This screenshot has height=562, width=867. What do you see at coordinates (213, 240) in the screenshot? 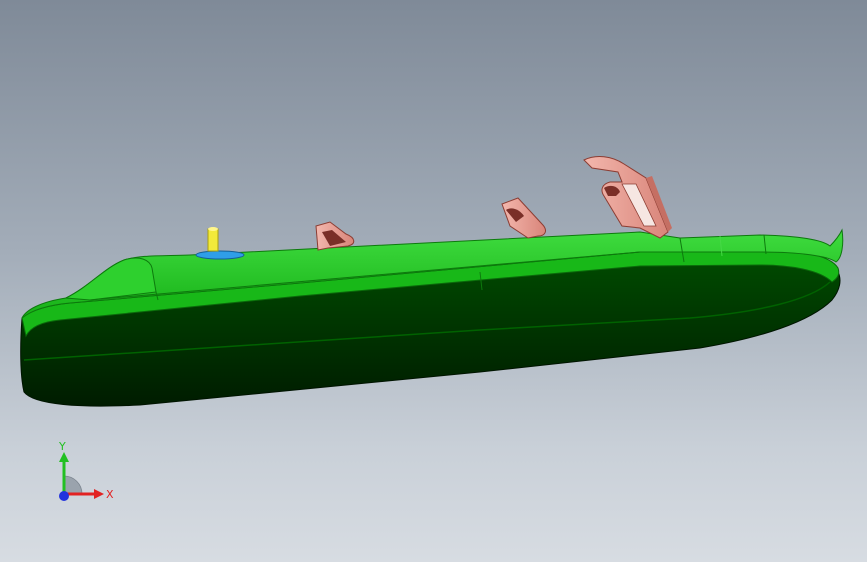
I see `yellow-pin` at bounding box center [213, 240].